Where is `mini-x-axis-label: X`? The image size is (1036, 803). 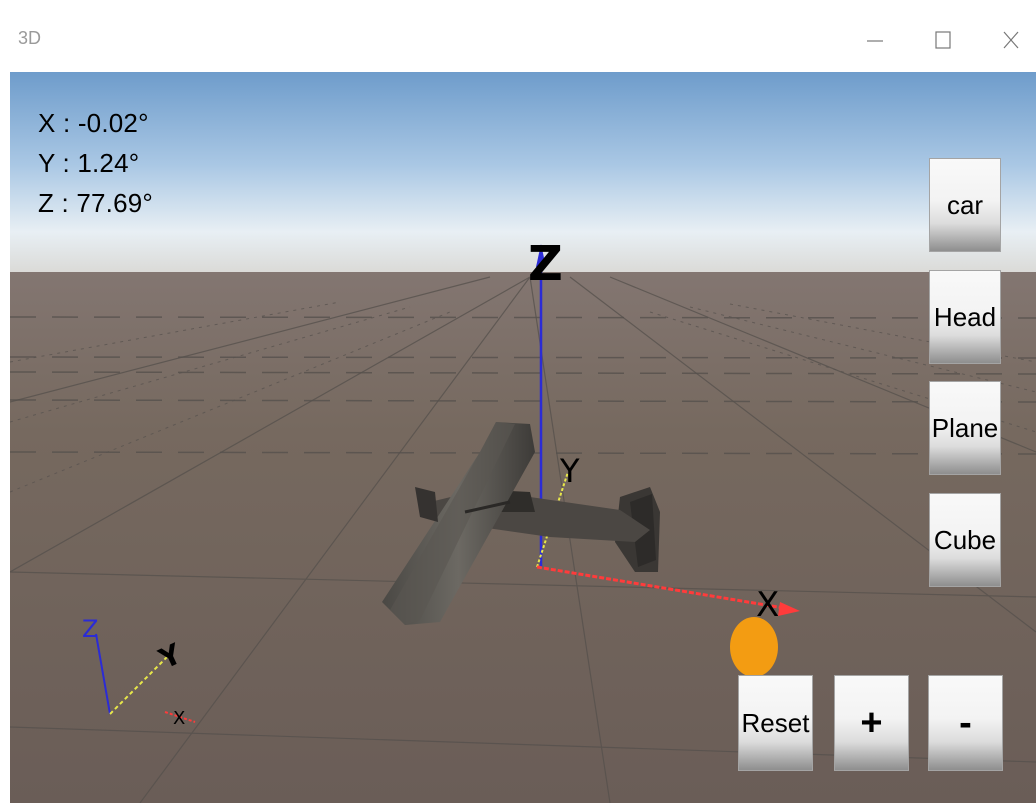 mini-x-axis-label: X is located at coordinates (179, 718).